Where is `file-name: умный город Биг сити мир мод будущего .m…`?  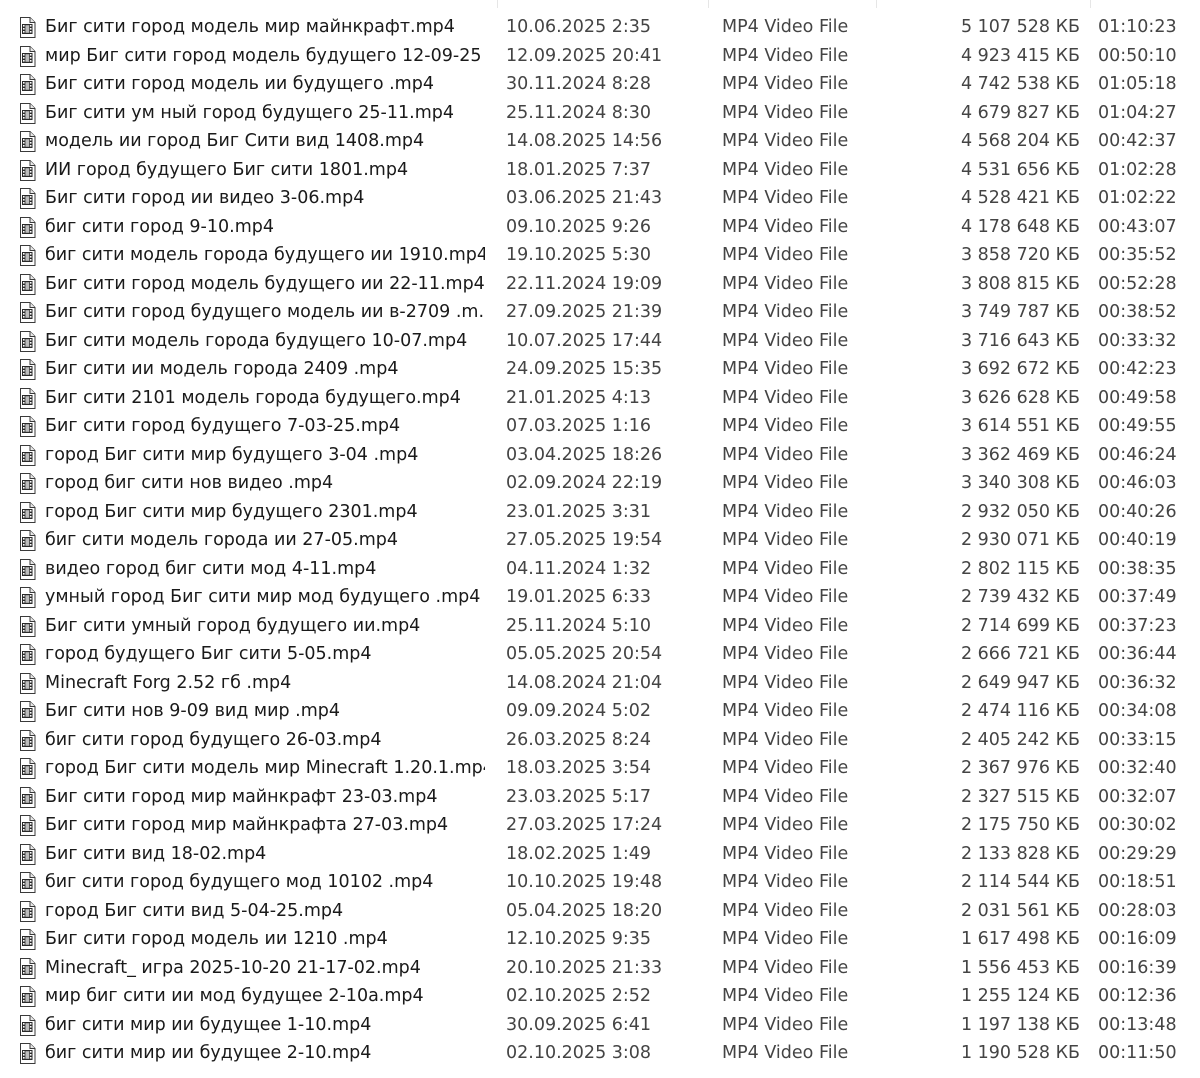
file-name: умный город Биг сити мир мод будущего .m… is located at coordinates (265, 597).